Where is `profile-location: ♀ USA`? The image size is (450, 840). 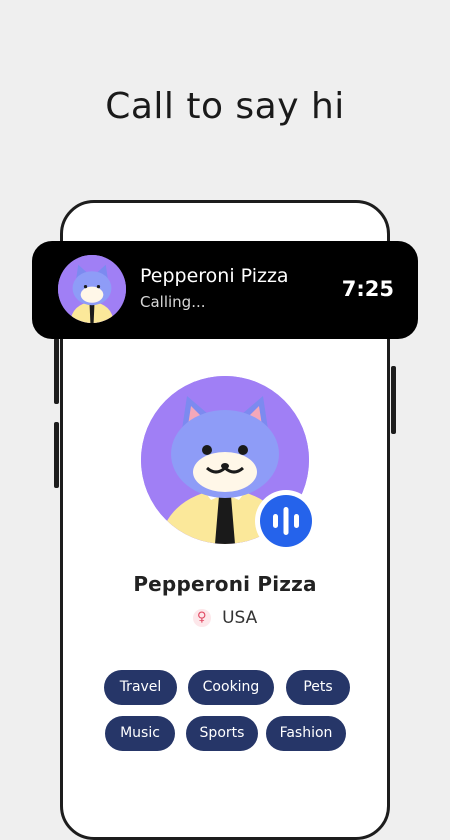
profile-location: ♀ USA is located at coordinates (225, 618).